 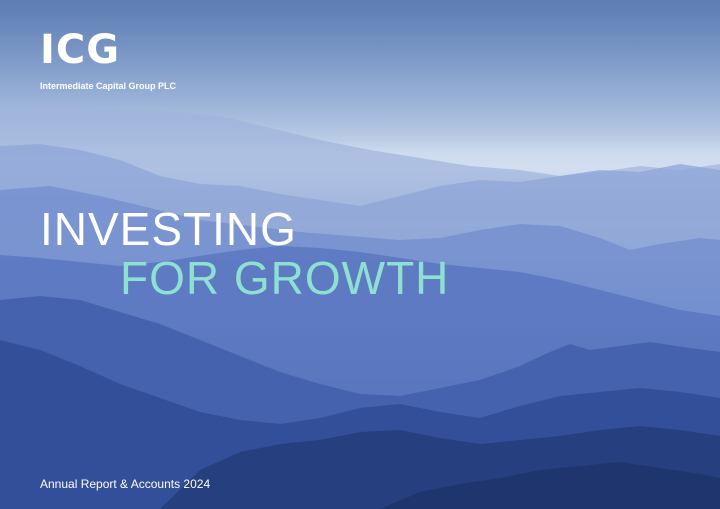 I want to click on headline-line-2: FOR GROWTH, so click(x=285, y=278).